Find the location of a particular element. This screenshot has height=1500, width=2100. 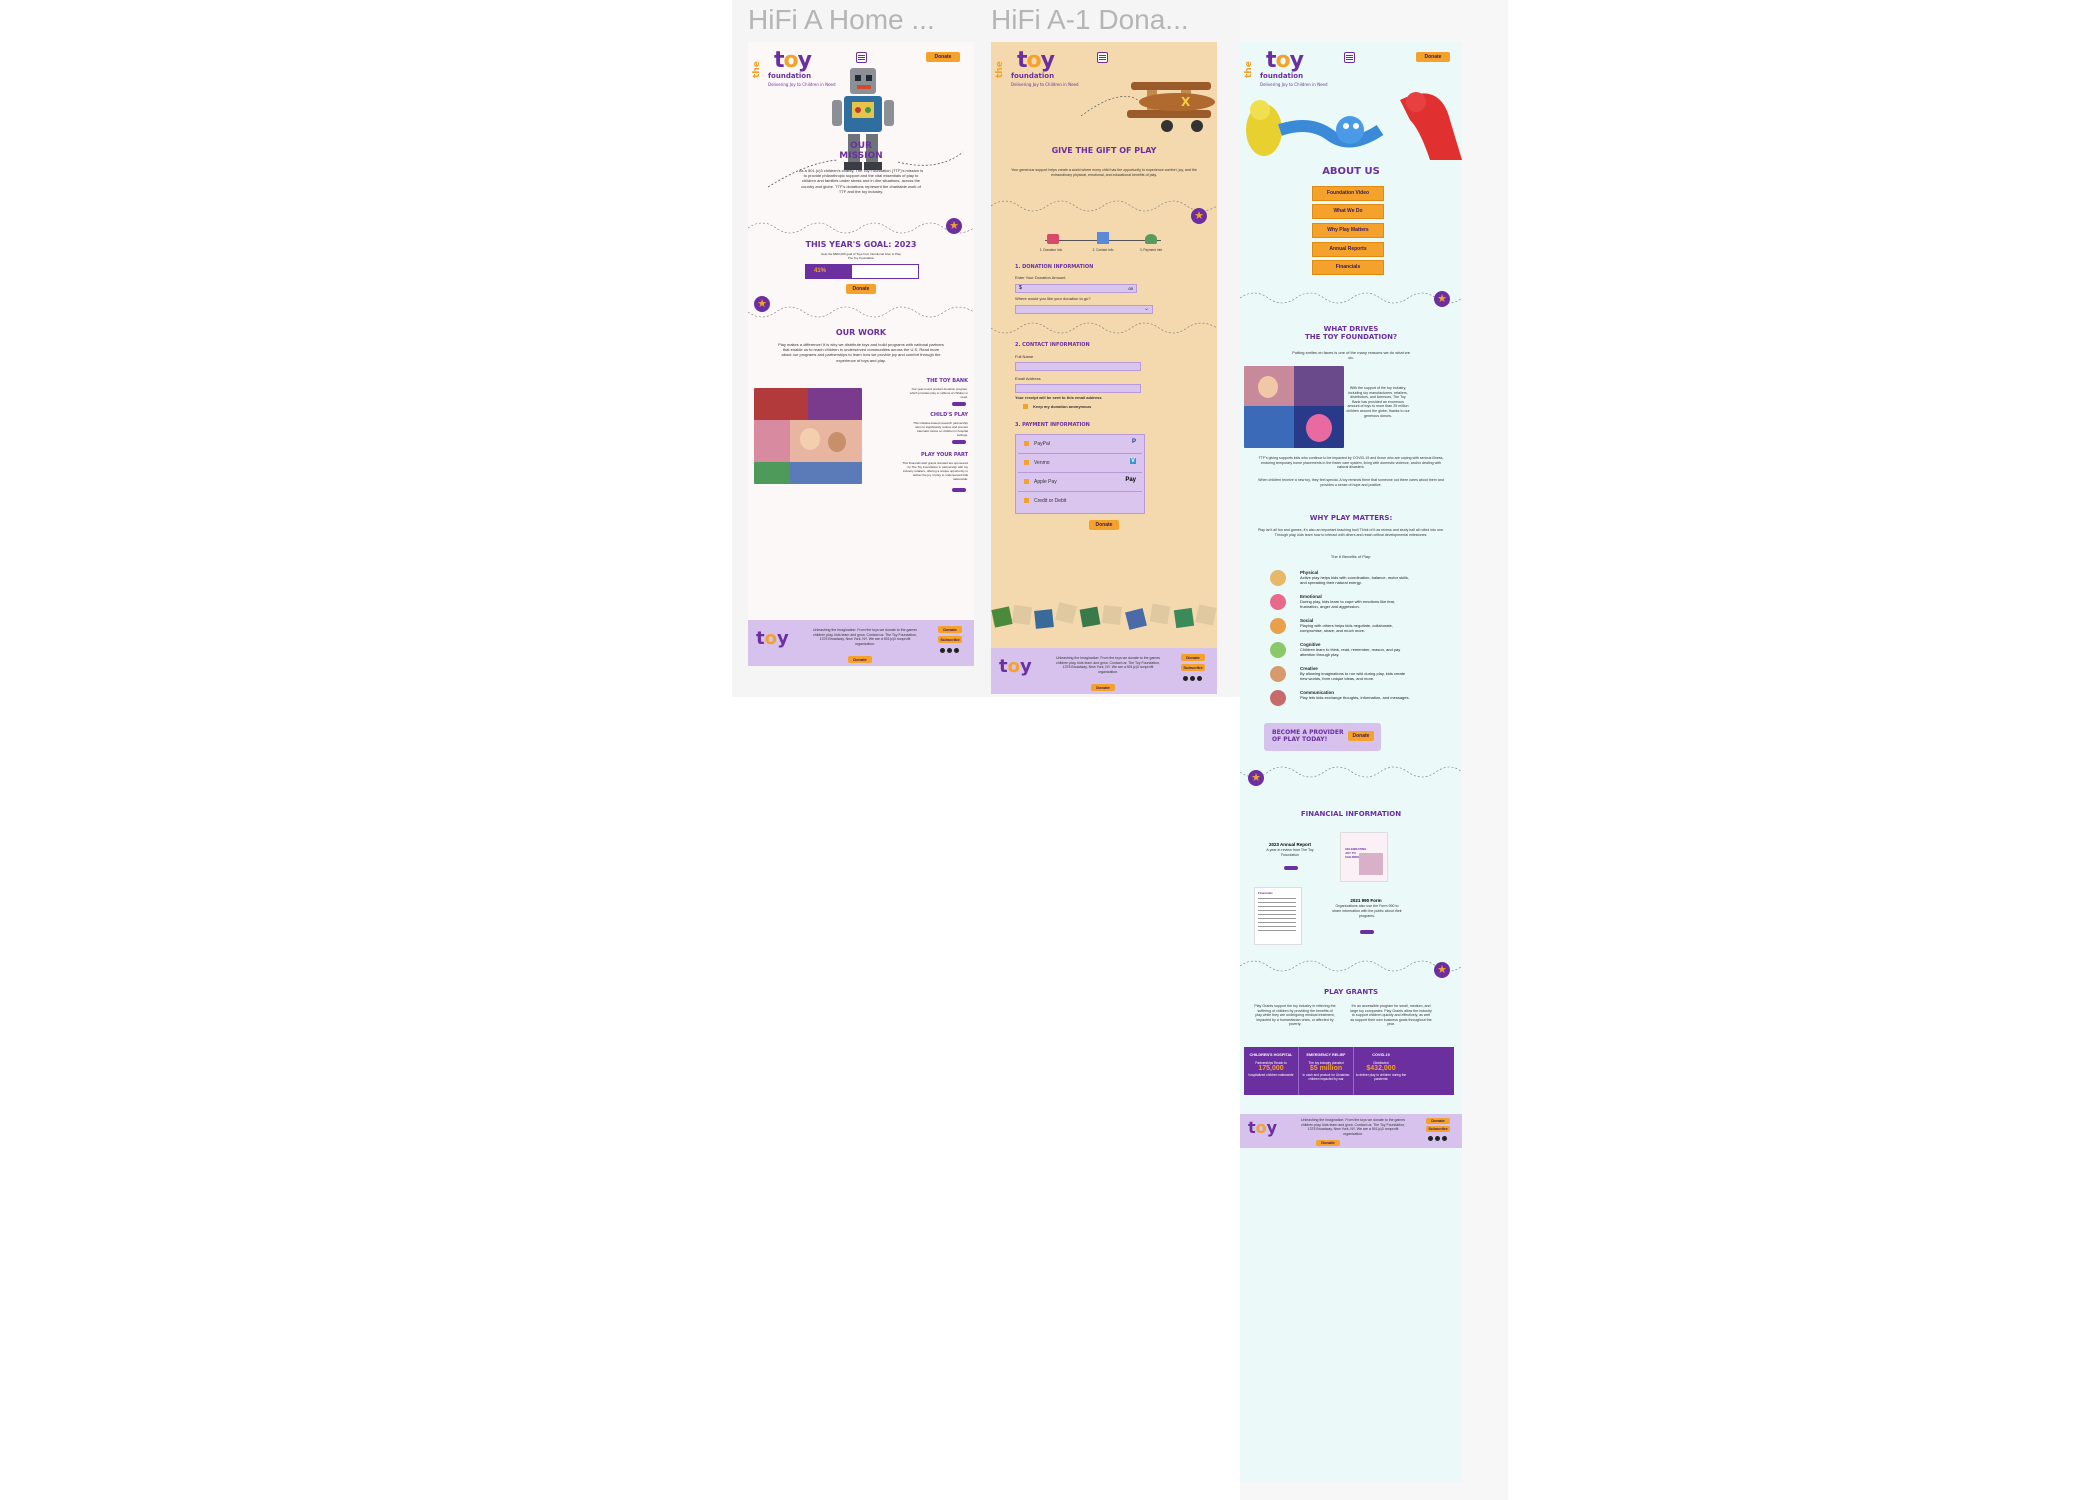

goal-donate-button: Donate is located at coordinates (861, 289).